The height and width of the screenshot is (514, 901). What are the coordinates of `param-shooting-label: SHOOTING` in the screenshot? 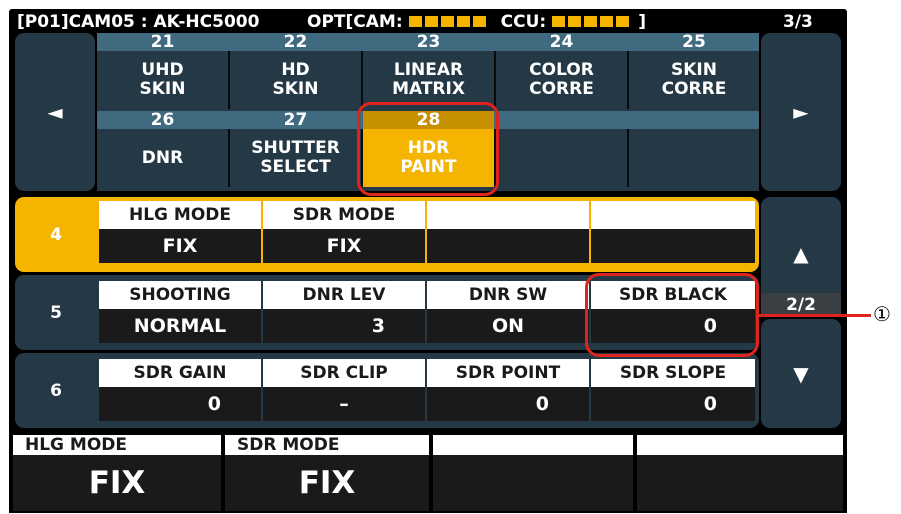 It's located at (180, 295).